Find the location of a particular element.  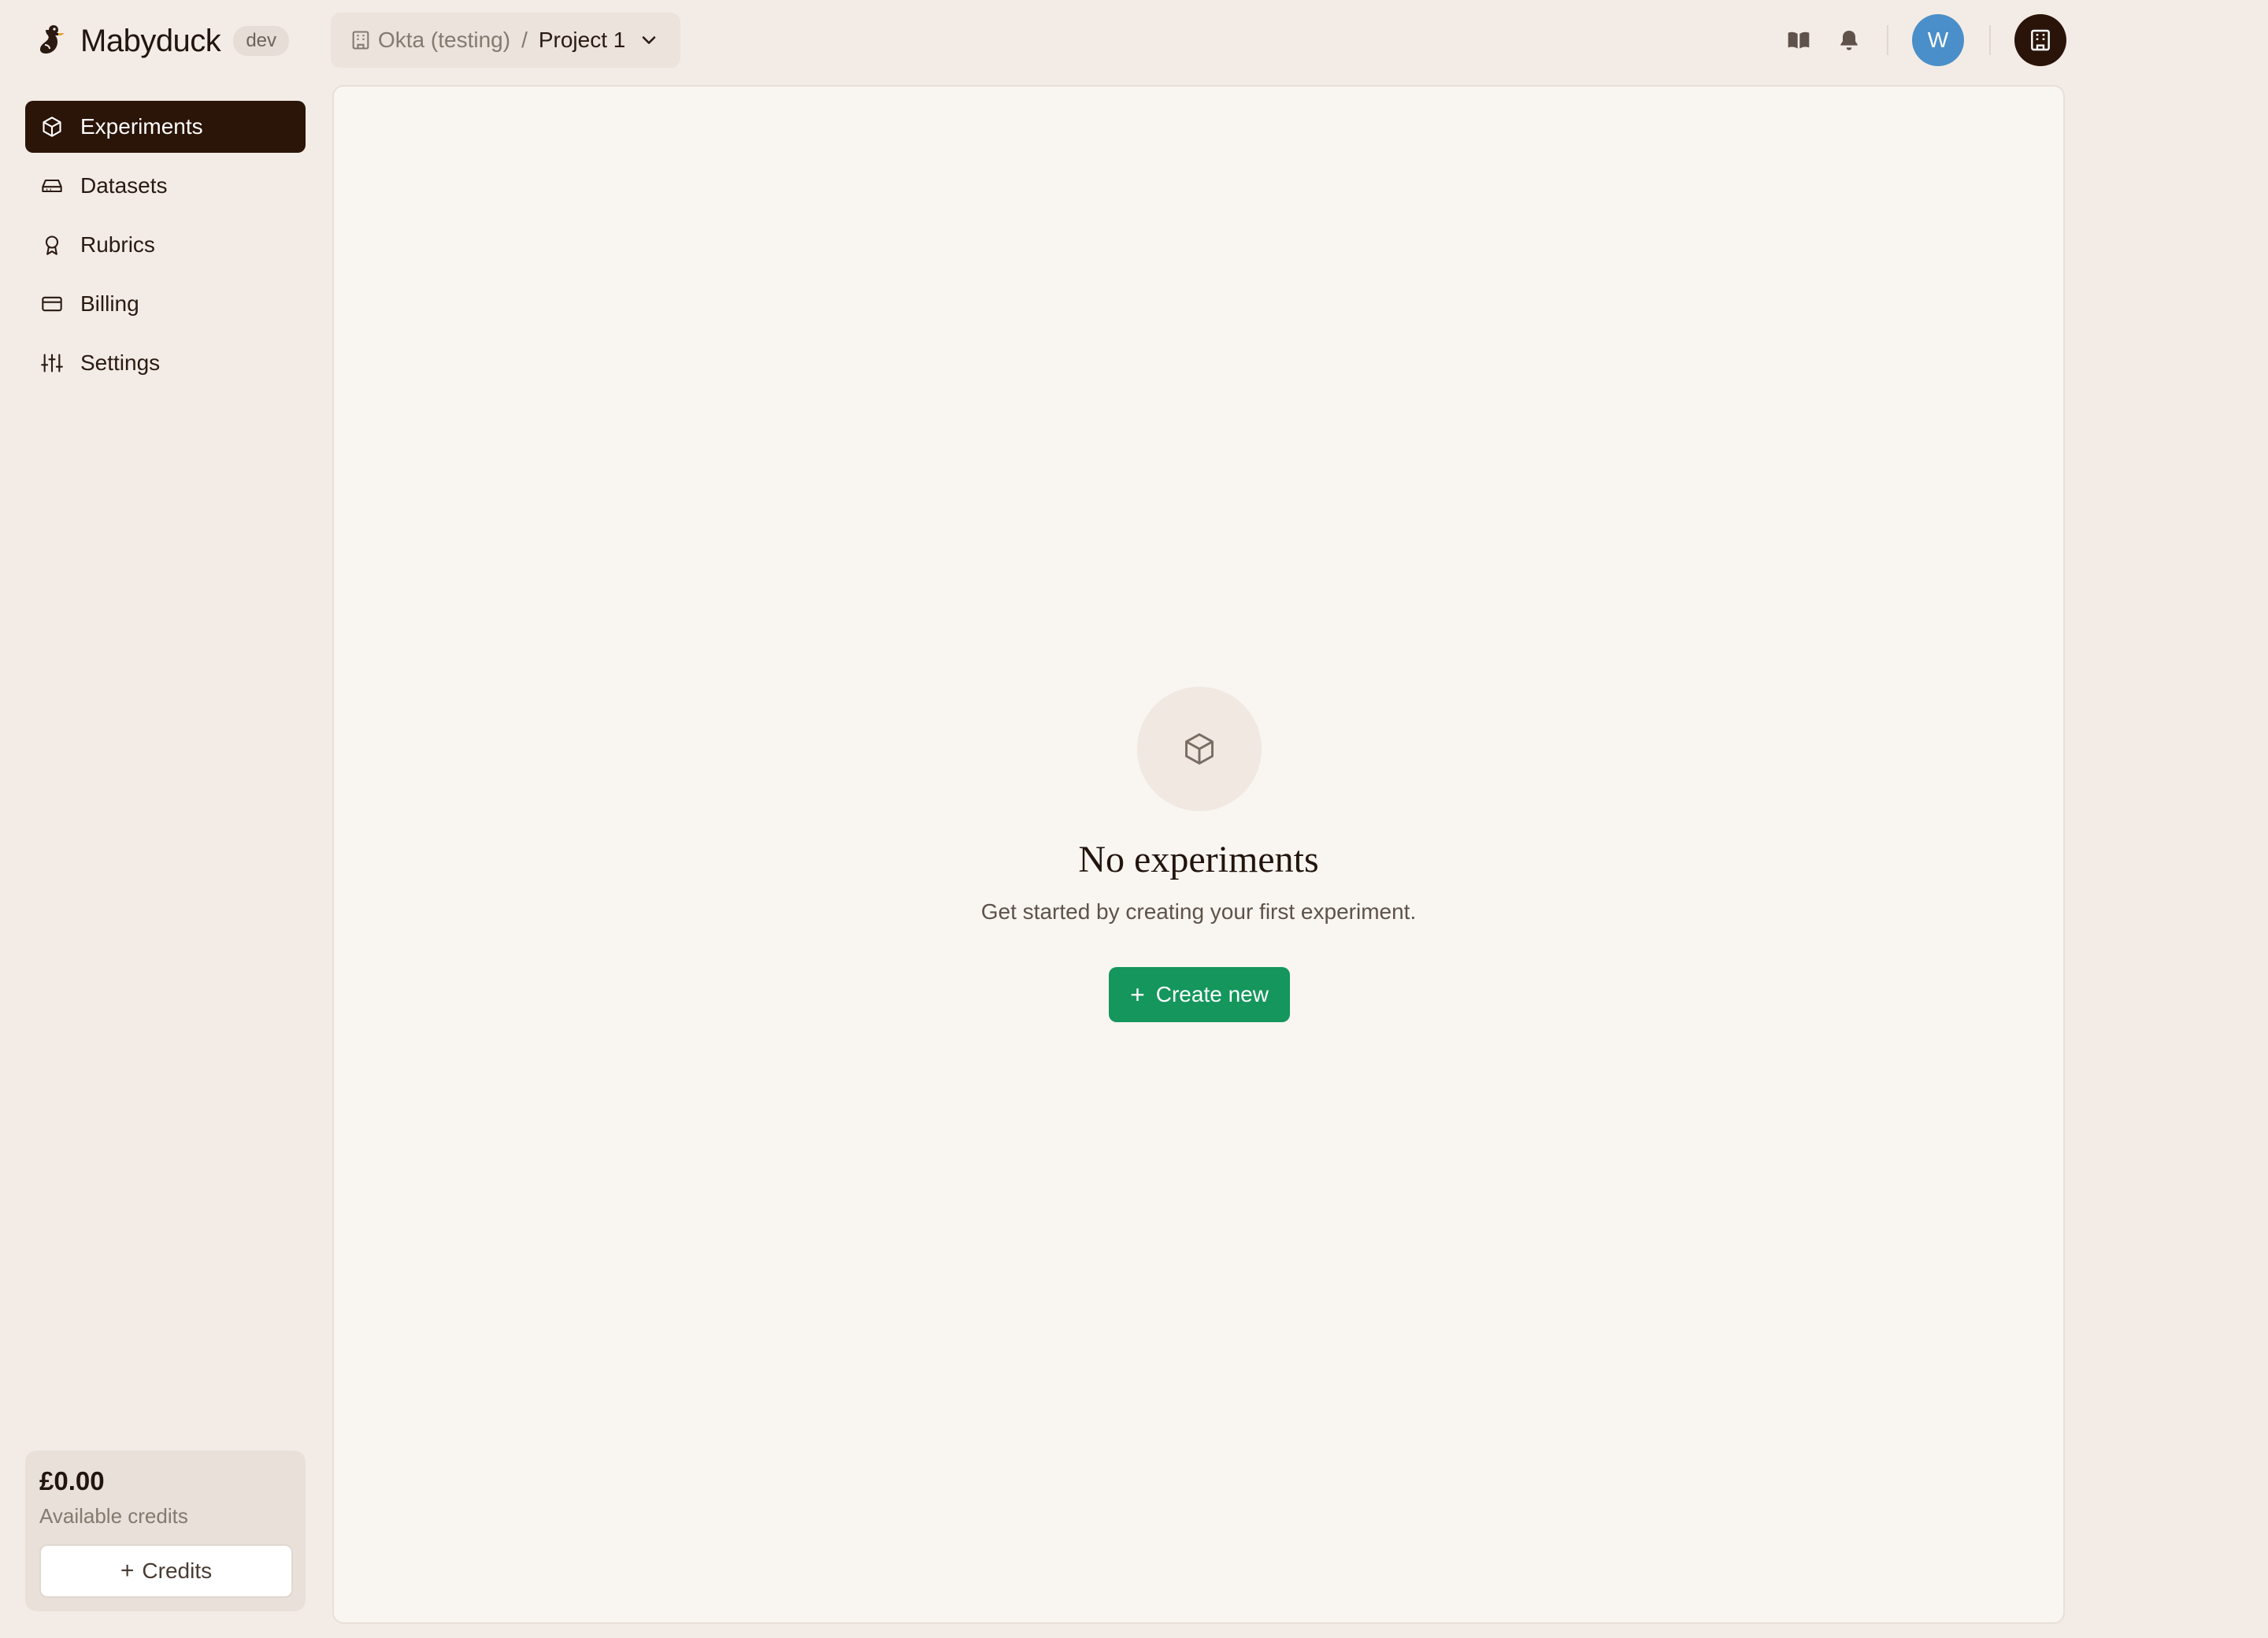

credit-card-icon is located at coordinates (52, 304).